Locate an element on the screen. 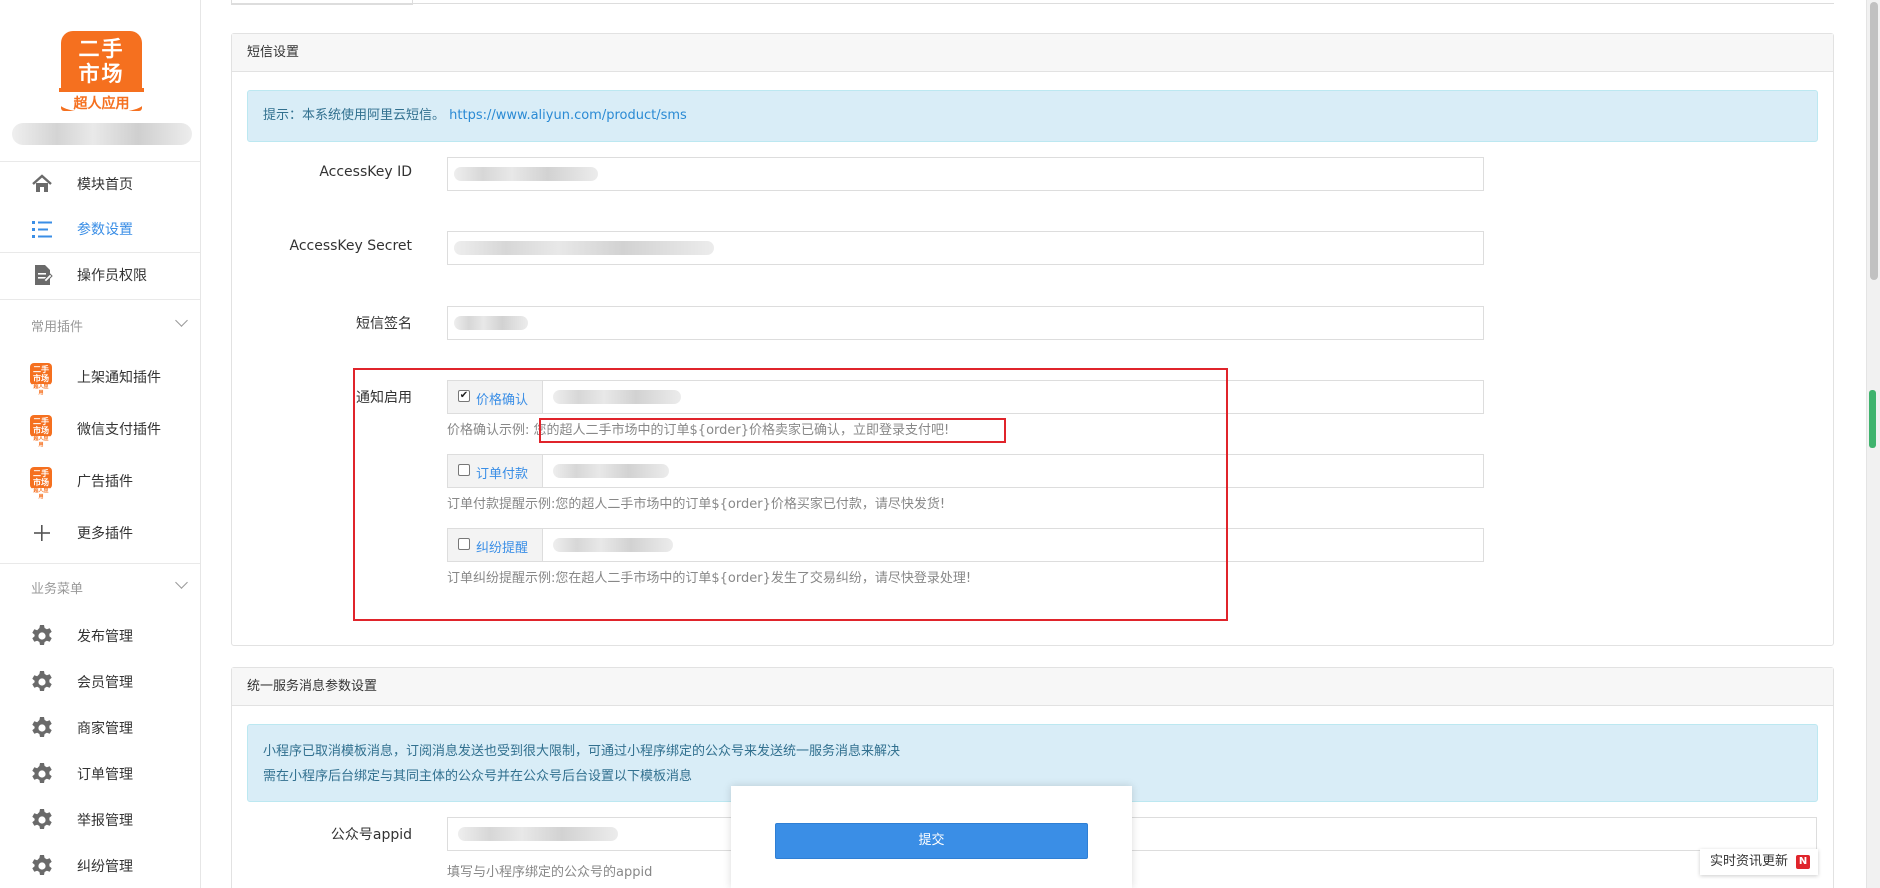  sidebar-item-operator-permissions: 操作员权限 is located at coordinates (100, 275).